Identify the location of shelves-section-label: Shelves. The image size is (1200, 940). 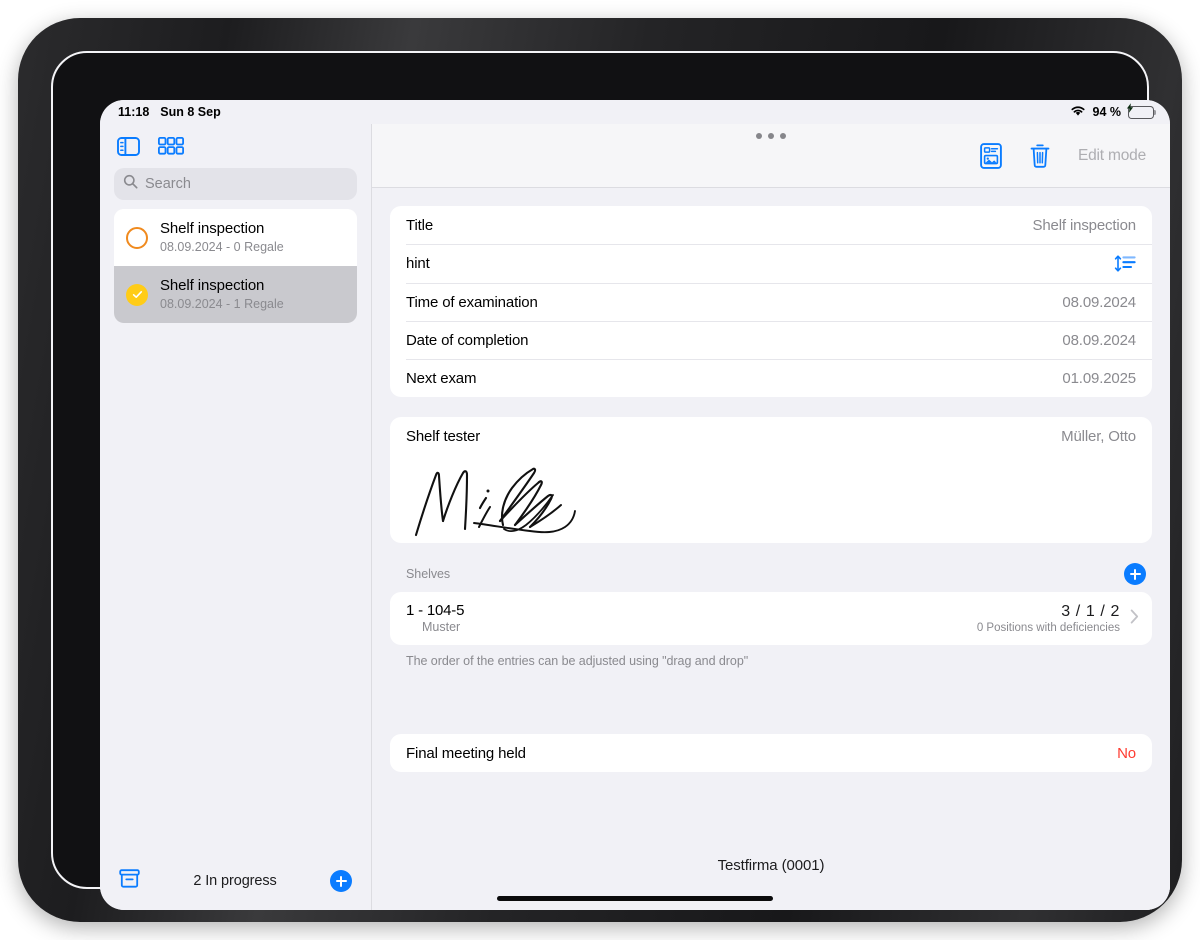
(428, 574).